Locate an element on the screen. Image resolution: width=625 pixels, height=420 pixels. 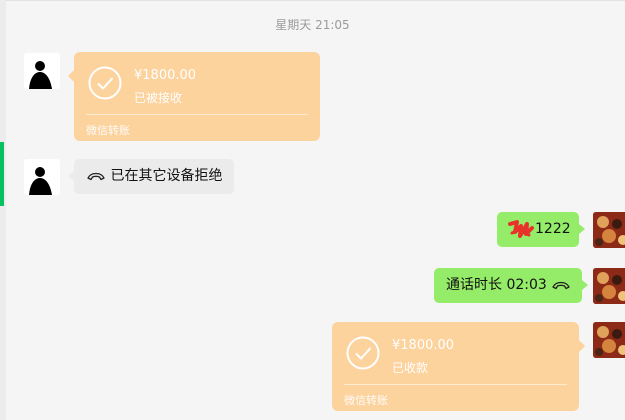
call-record-text: 已在其它设备拒绝 is located at coordinates (166, 176).